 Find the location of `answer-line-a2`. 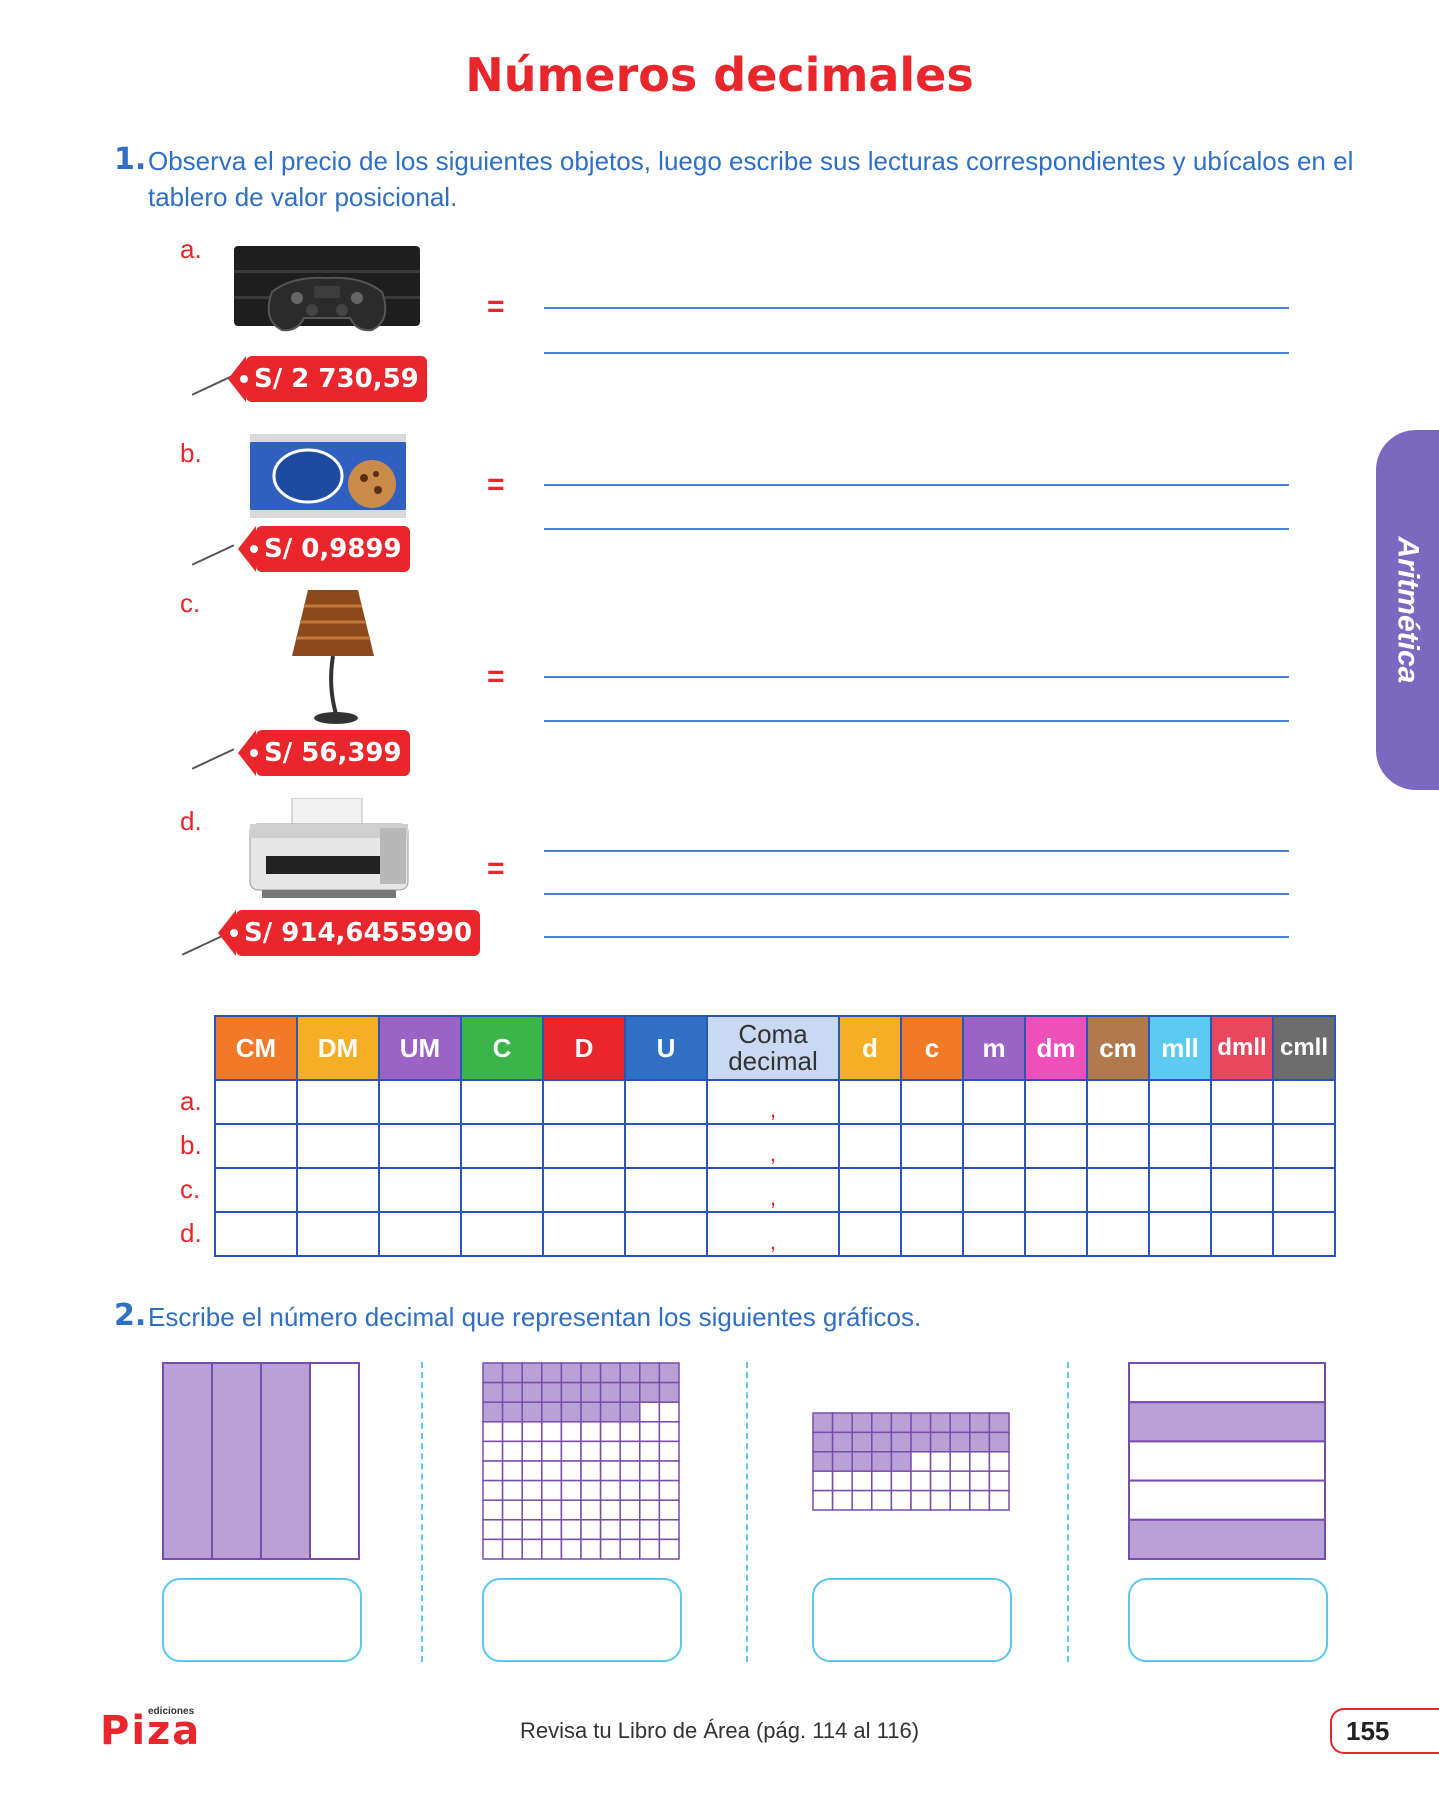

answer-line-a2 is located at coordinates (916, 353).